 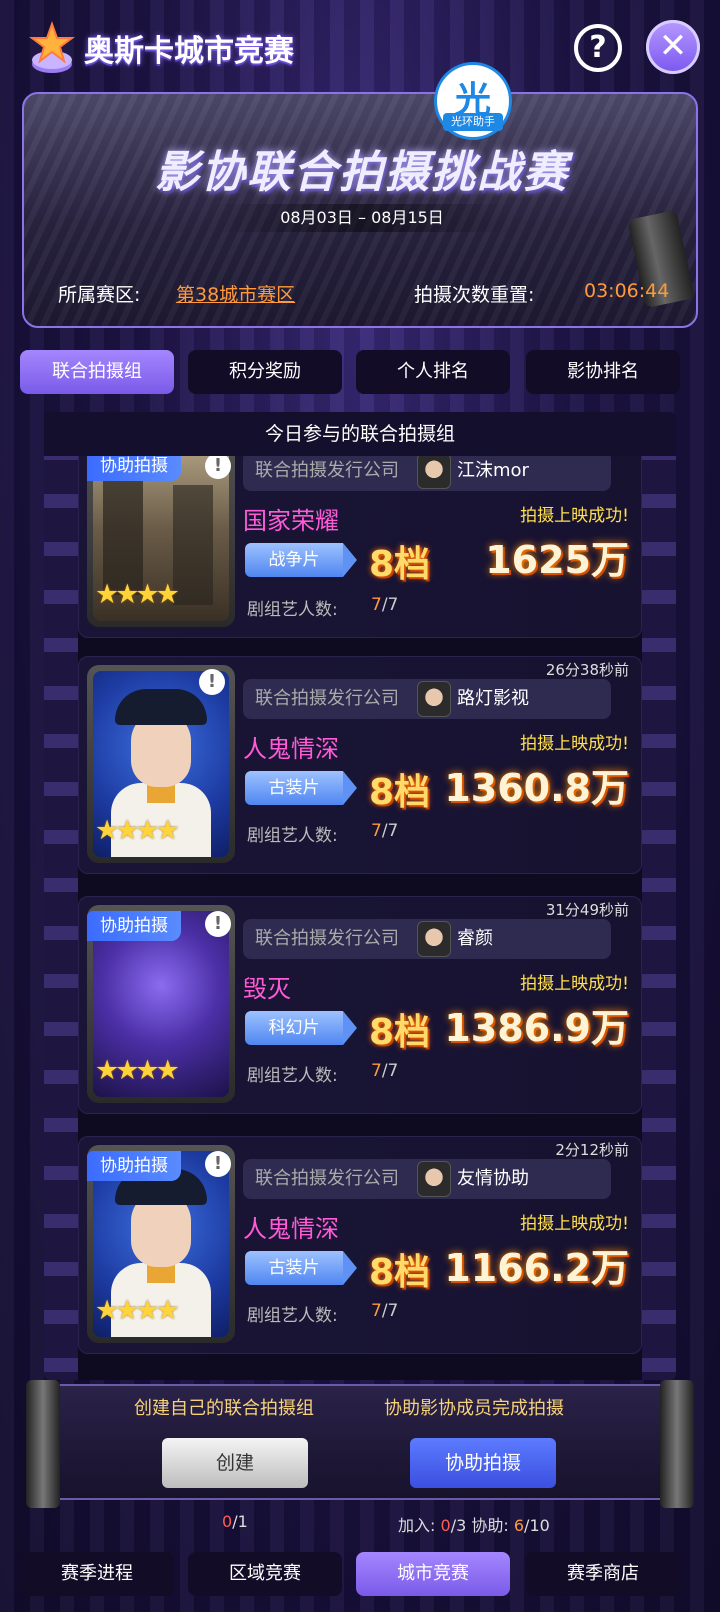 I want to click on company-name: 睿颜, so click(x=475, y=938).